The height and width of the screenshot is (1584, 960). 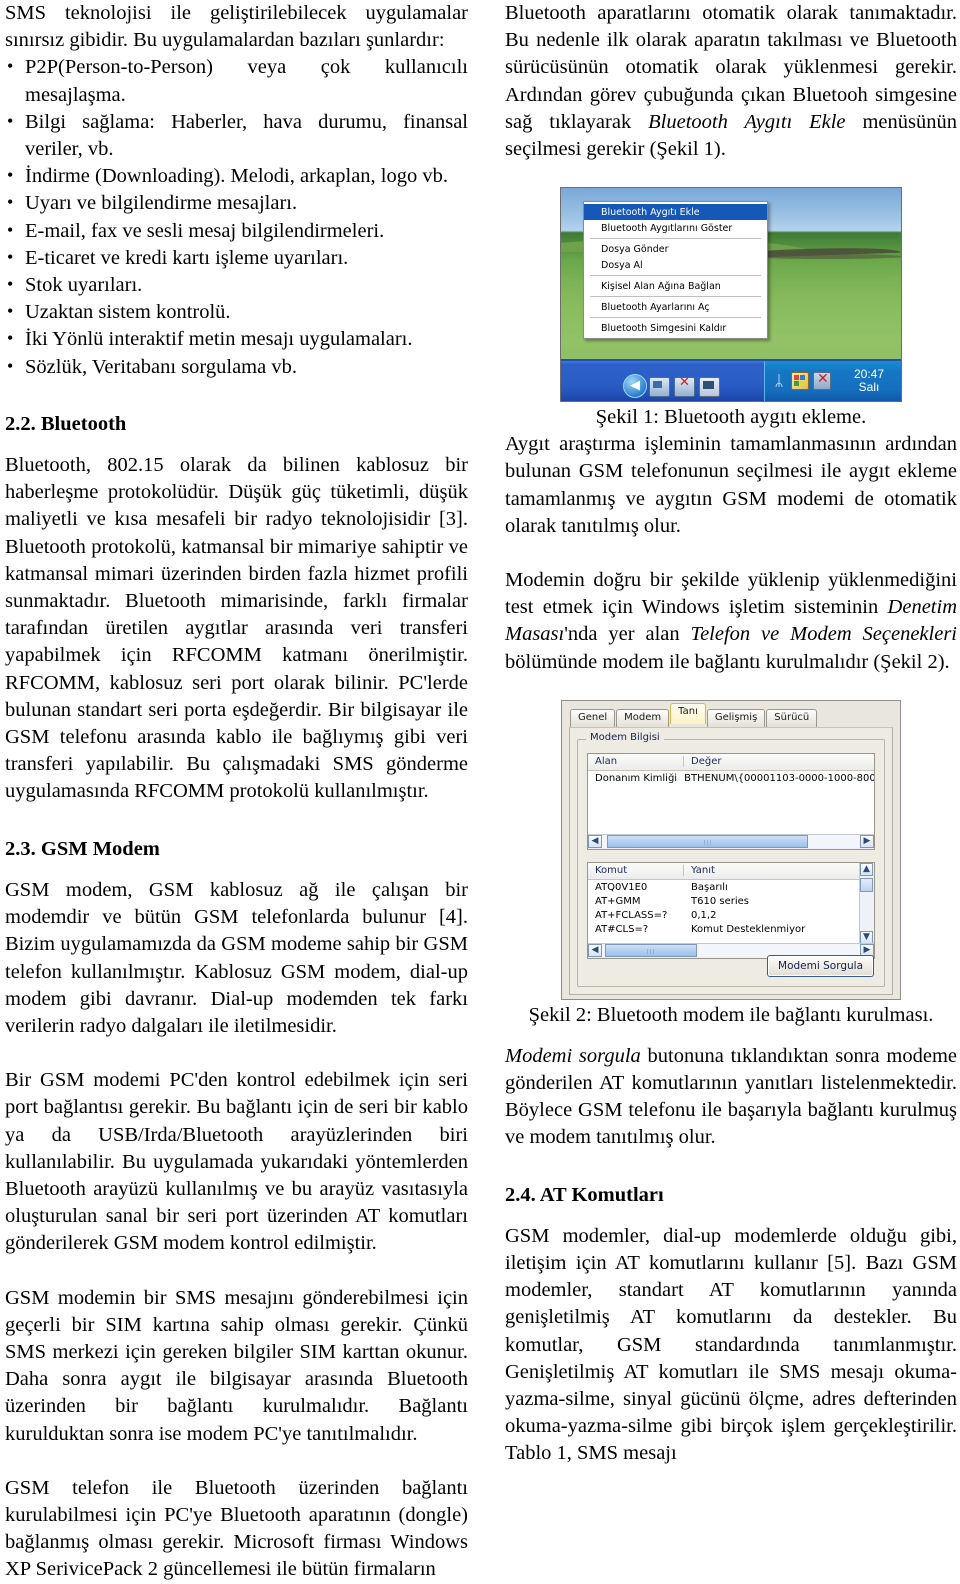 What do you see at coordinates (779, 778) in the screenshot?
I see `cell-field-value: BTHENUM\{00001103-0000-1000-8000-0` at bounding box center [779, 778].